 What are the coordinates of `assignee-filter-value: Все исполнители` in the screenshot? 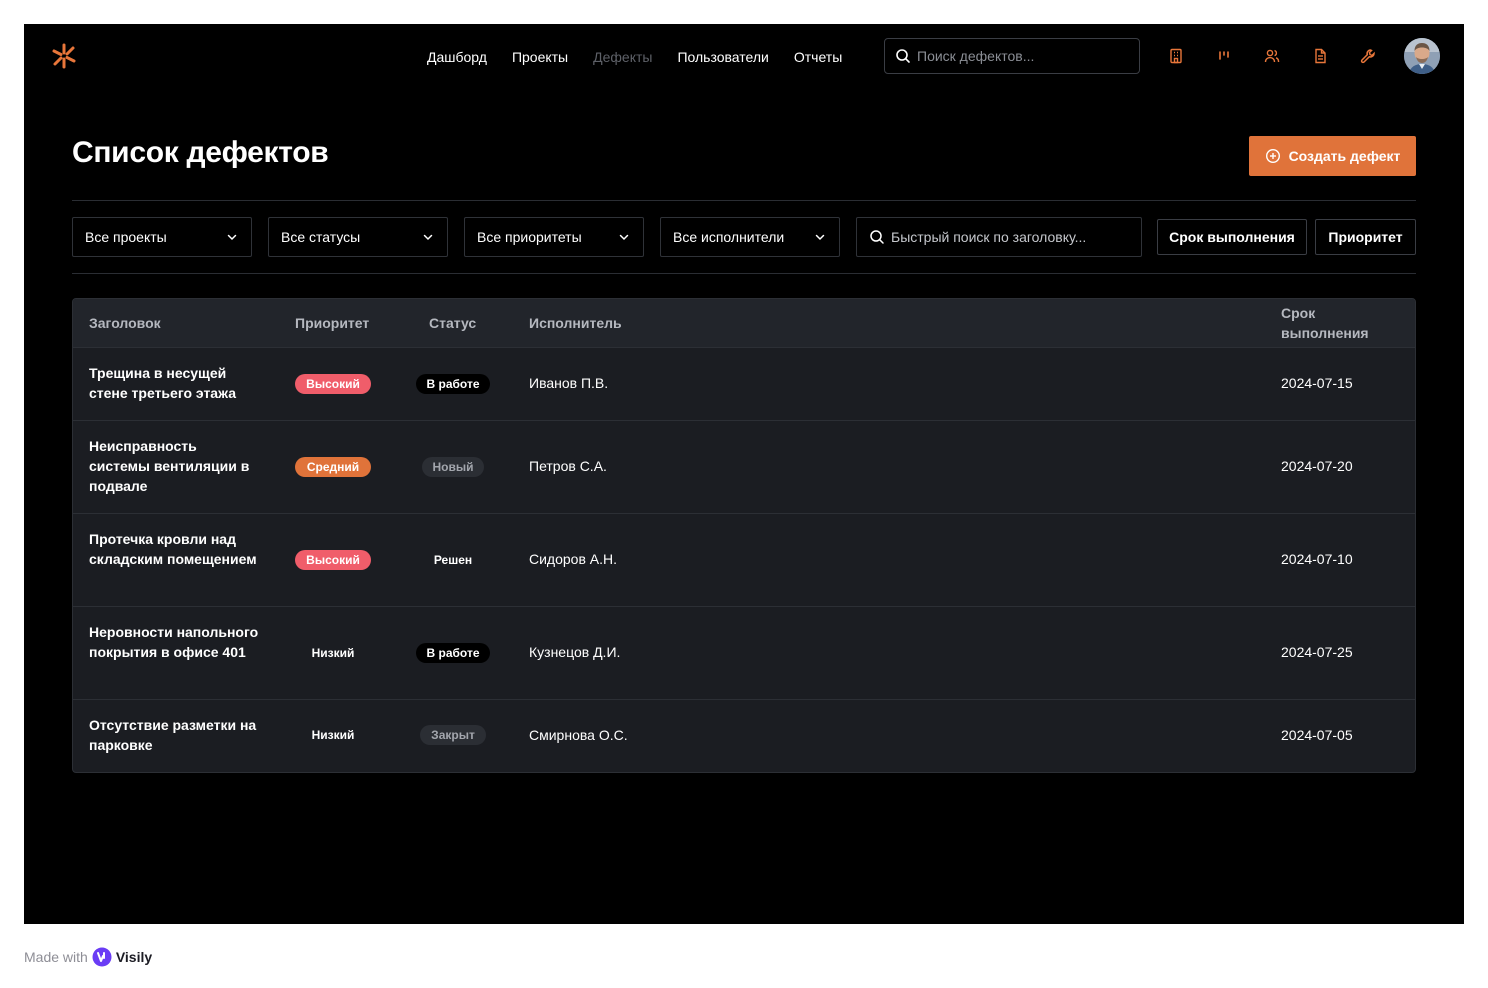 It's located at (729, 237).